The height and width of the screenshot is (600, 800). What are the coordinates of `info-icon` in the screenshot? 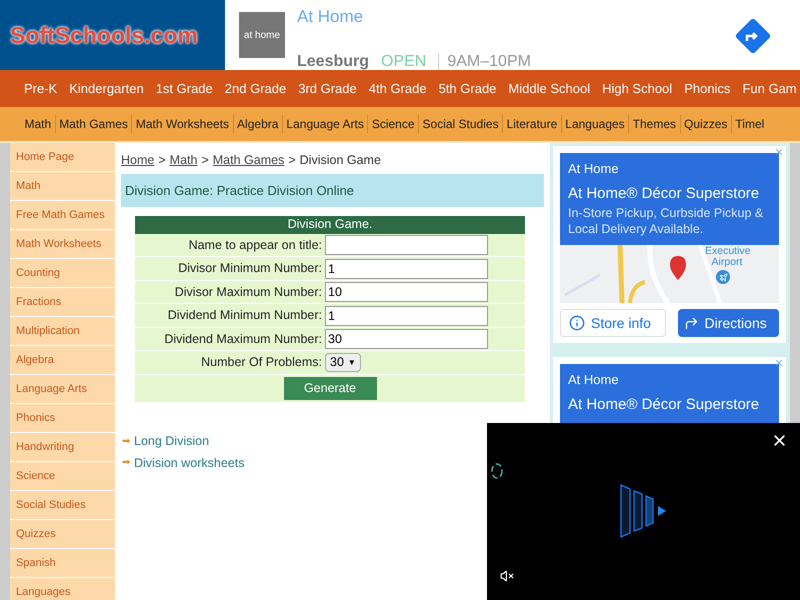 It's located at (577, 323).